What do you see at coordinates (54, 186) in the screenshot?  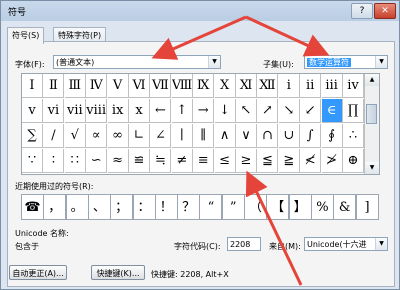 I see `recent-label: 近期使用过的符号(R):` at bounding box center [54, 186].